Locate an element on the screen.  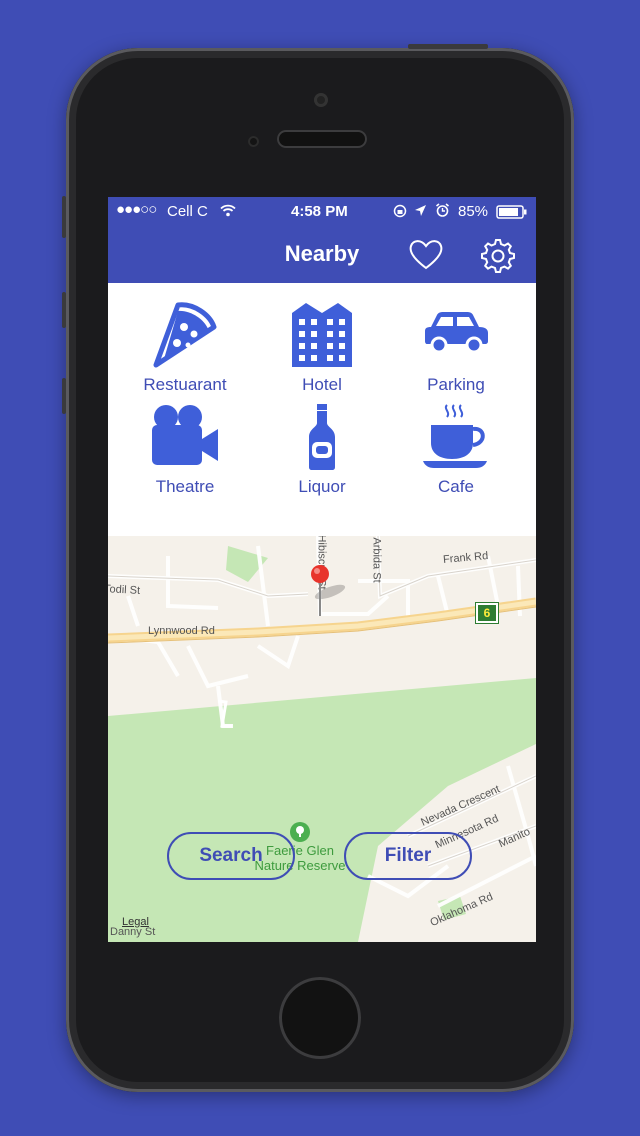
page-title: Nearby is located at coordinates (322, 253).